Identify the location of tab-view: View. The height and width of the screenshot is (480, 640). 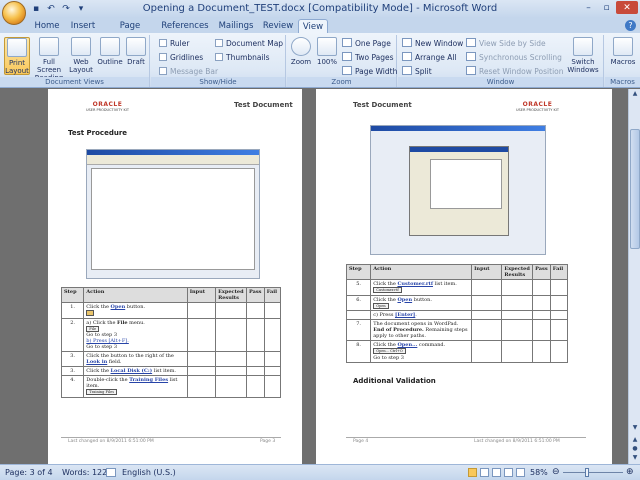
(313, 26).